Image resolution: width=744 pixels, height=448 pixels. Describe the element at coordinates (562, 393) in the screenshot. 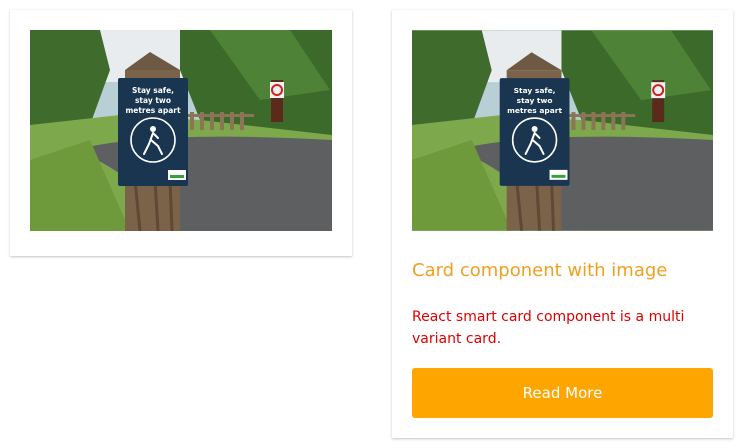

I see `read-more-button: Read More` at that location.